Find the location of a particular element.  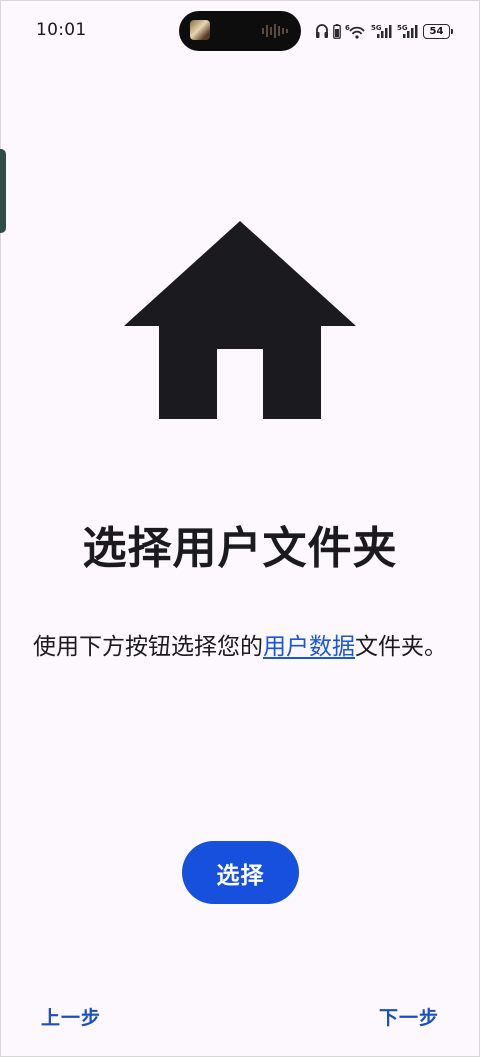

user-data-link: 用户数据 is located at coordinates (309, 647).